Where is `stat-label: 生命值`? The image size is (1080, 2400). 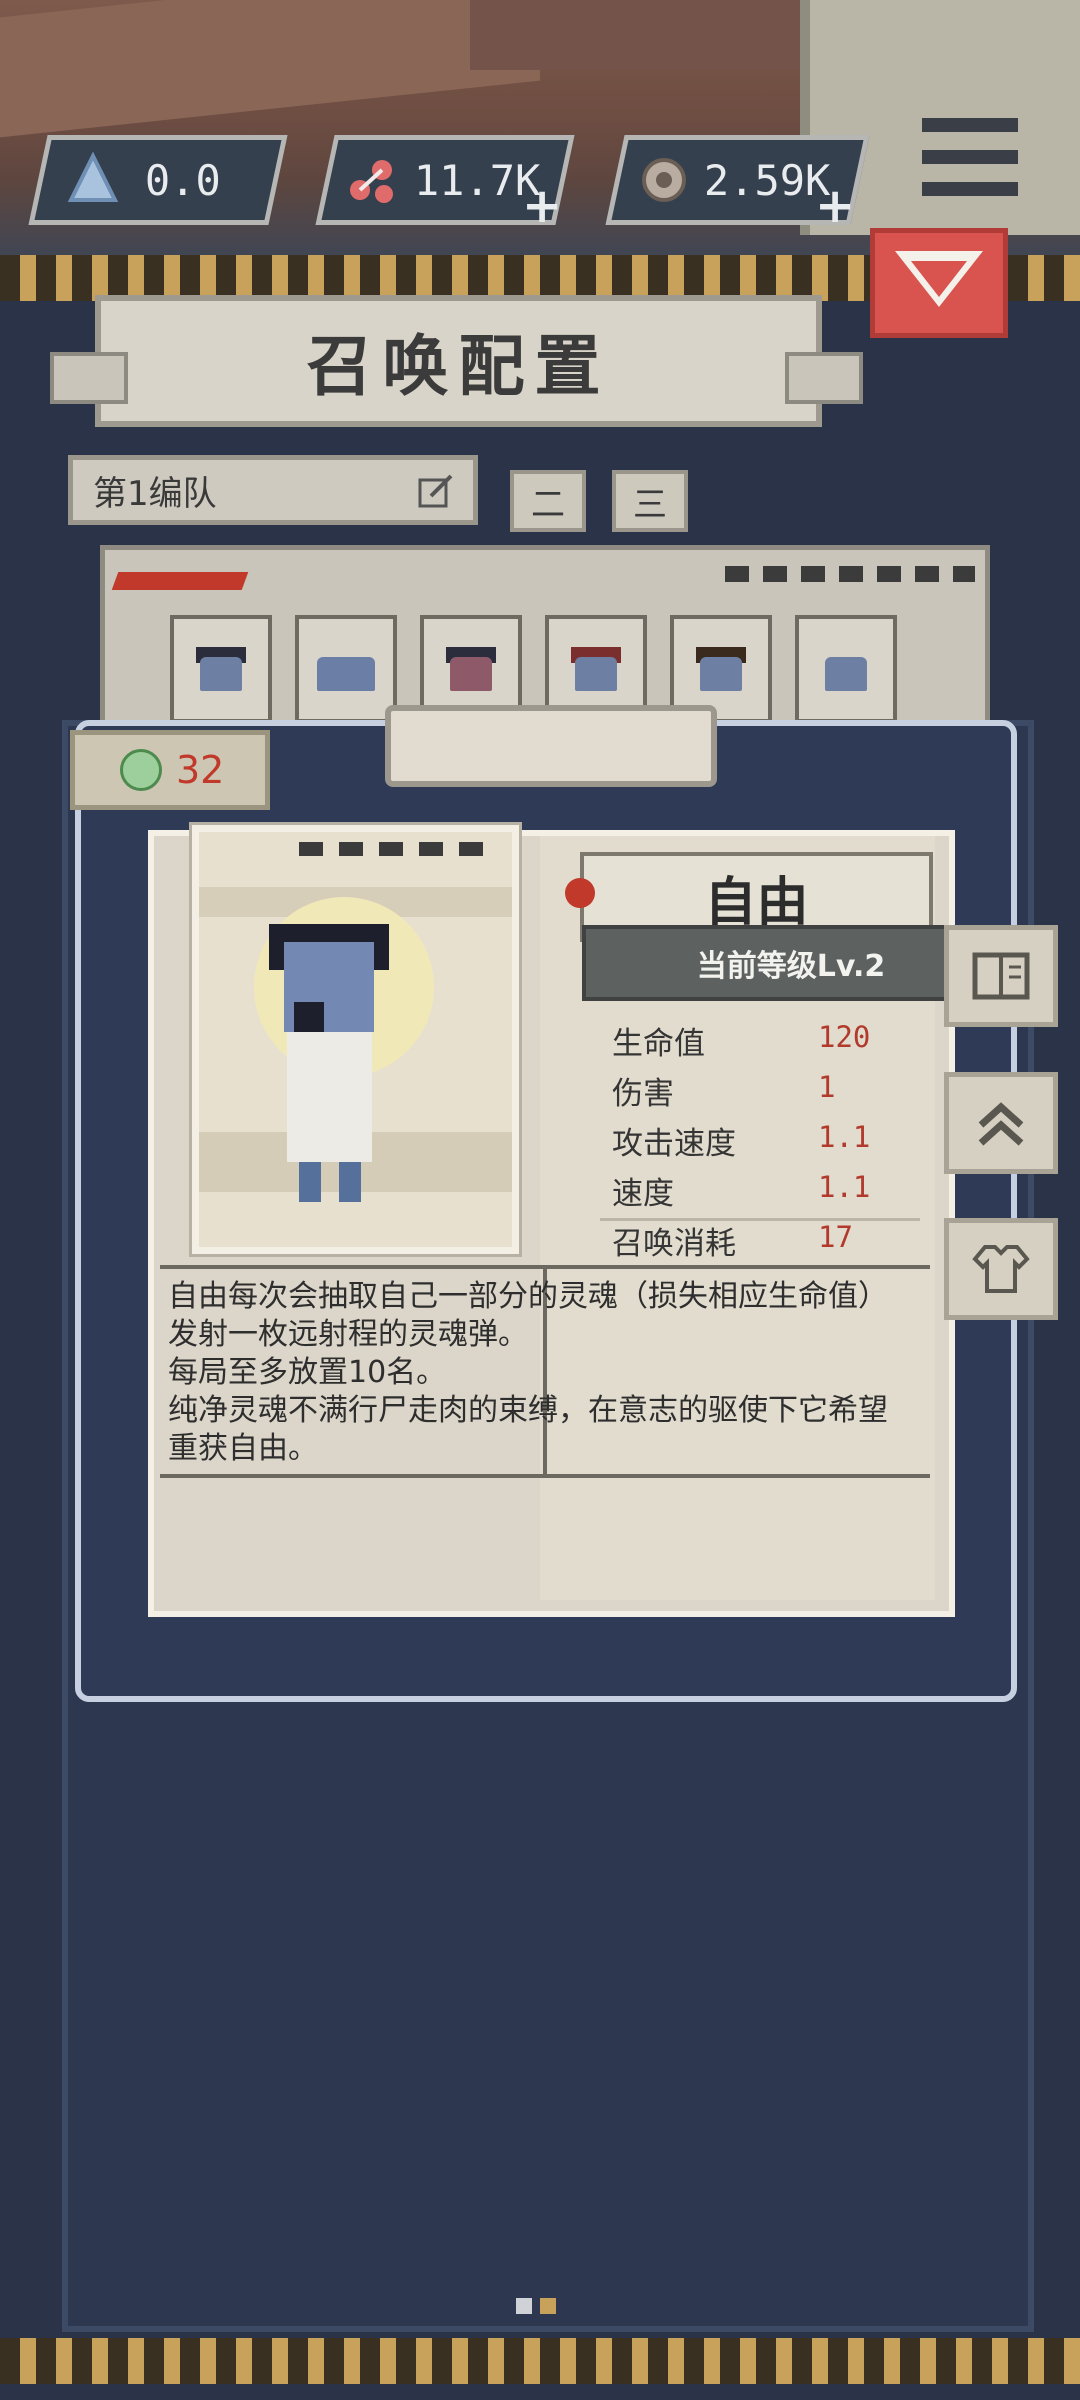 stat-label: 生命值 is located at coordinates (658, 1044).